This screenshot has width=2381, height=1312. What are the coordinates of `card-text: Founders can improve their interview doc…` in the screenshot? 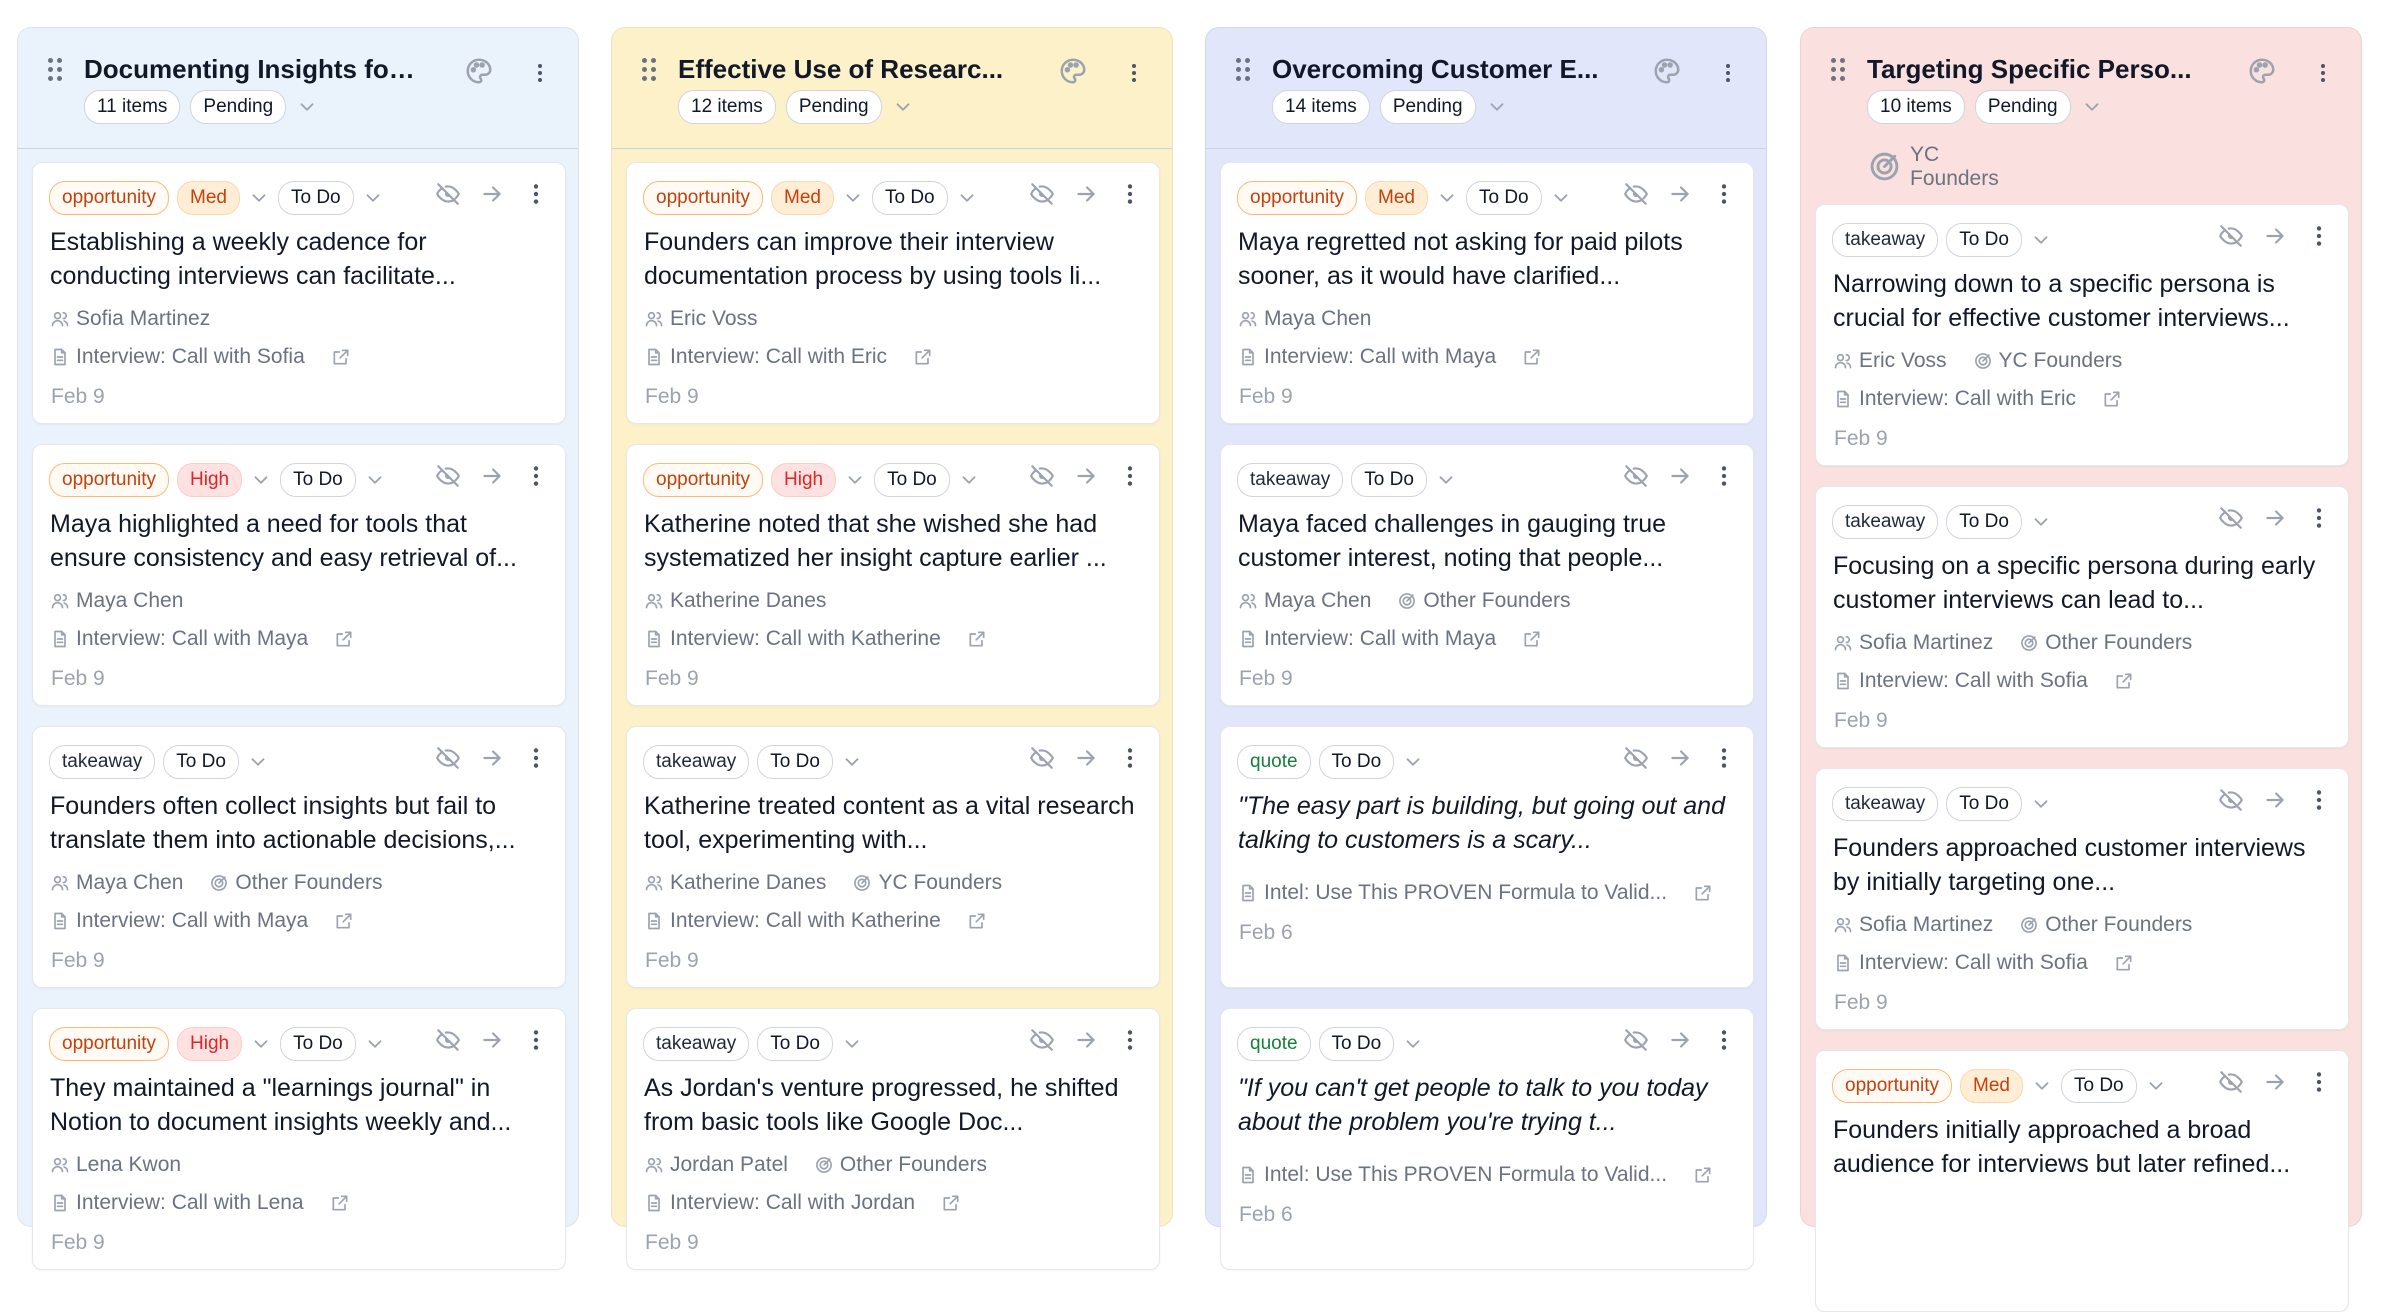 It's located at (894, 259).